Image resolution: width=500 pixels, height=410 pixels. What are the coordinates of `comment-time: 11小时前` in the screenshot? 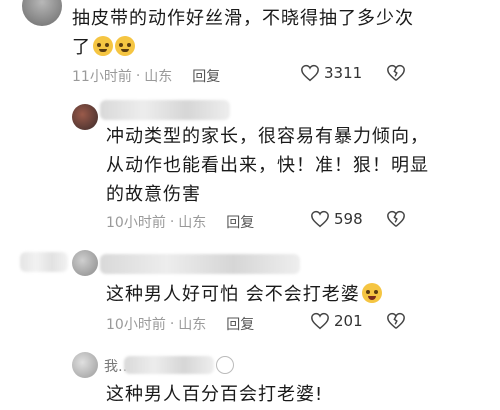 It's located at (102, 77).